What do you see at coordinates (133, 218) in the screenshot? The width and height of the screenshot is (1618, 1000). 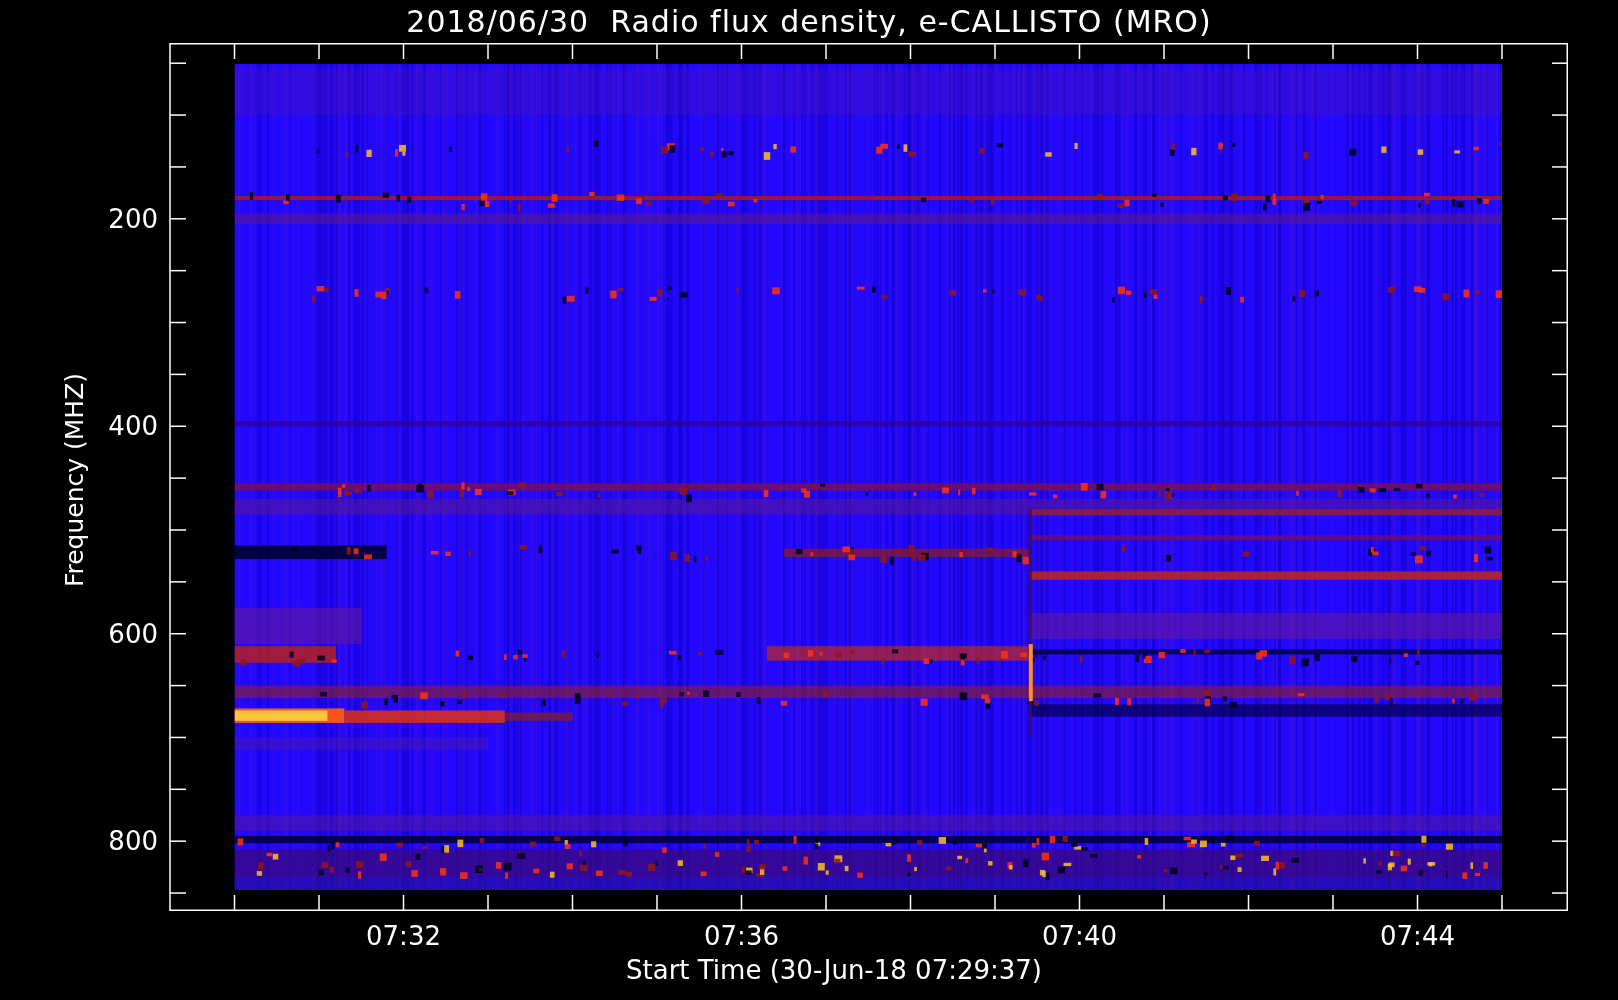 I see `tick-label: 200` at bounding box center [133, 218].